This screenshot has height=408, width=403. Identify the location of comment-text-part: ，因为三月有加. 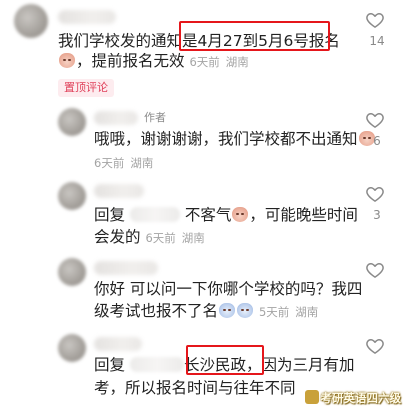
(300, 365).